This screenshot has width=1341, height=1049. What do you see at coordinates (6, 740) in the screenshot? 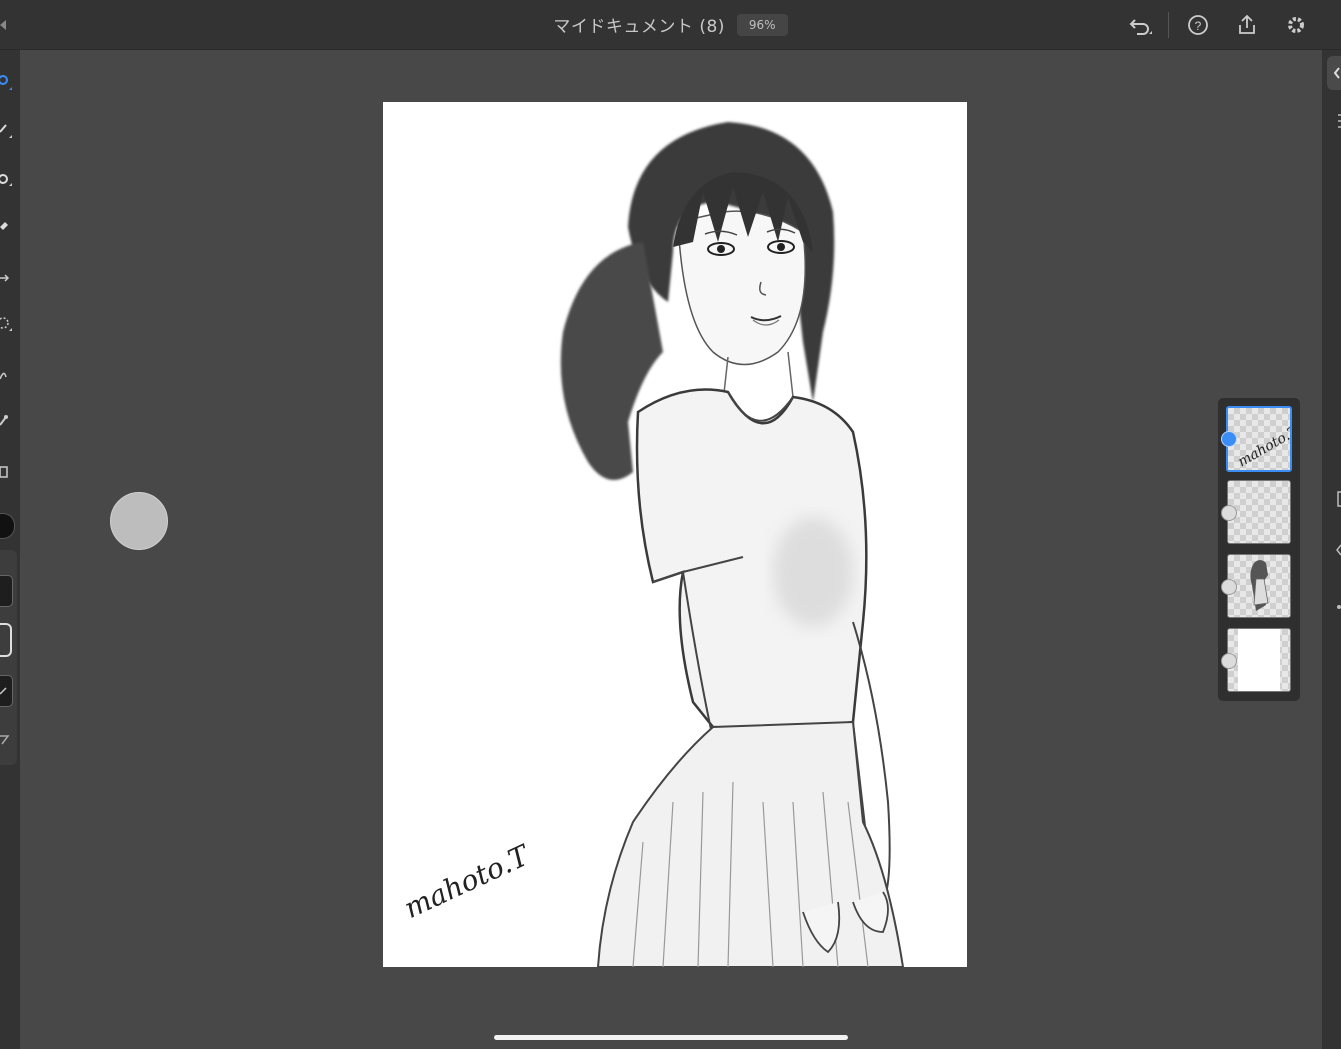
I see `settings-slider-icon` at bounding box center [6, 740].